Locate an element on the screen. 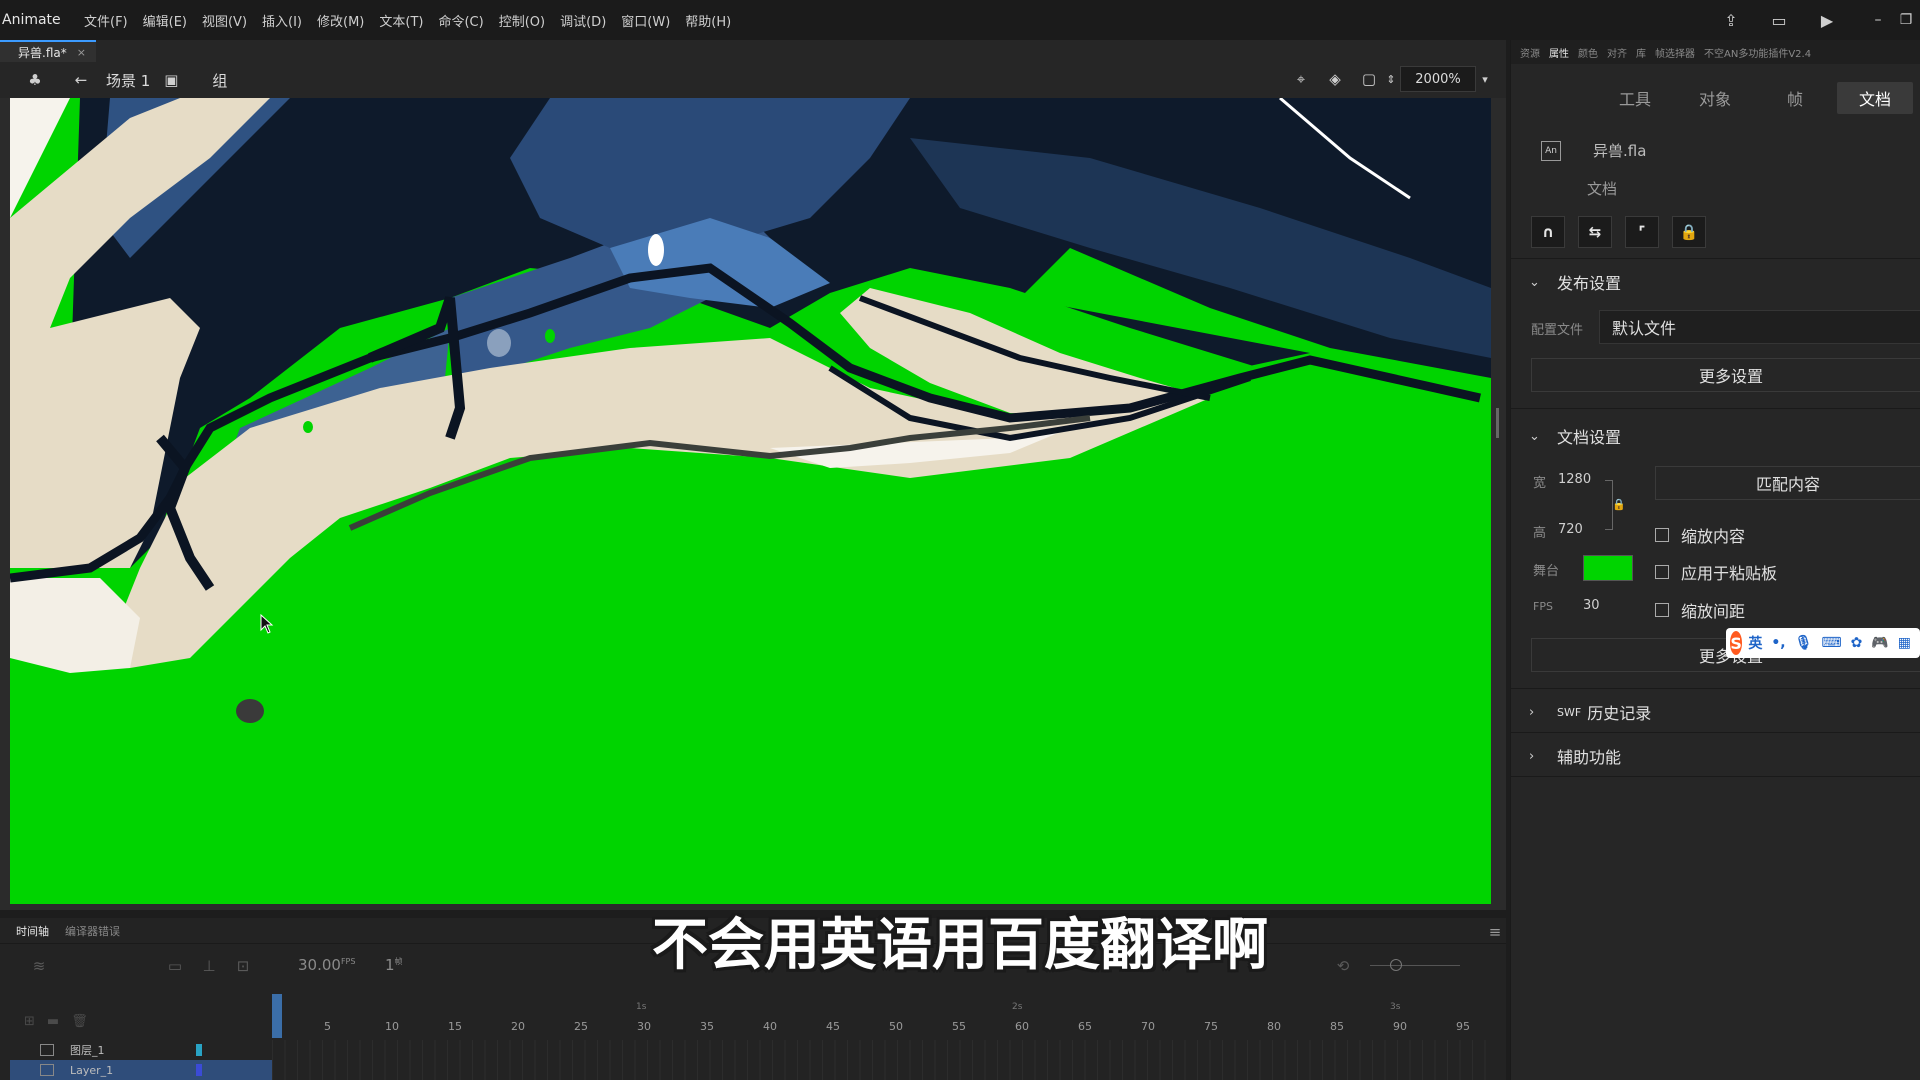 The height and width of the screenshot is (1080, 1920). menu-window: 窗口(W) is located at coordinates (645, 20).